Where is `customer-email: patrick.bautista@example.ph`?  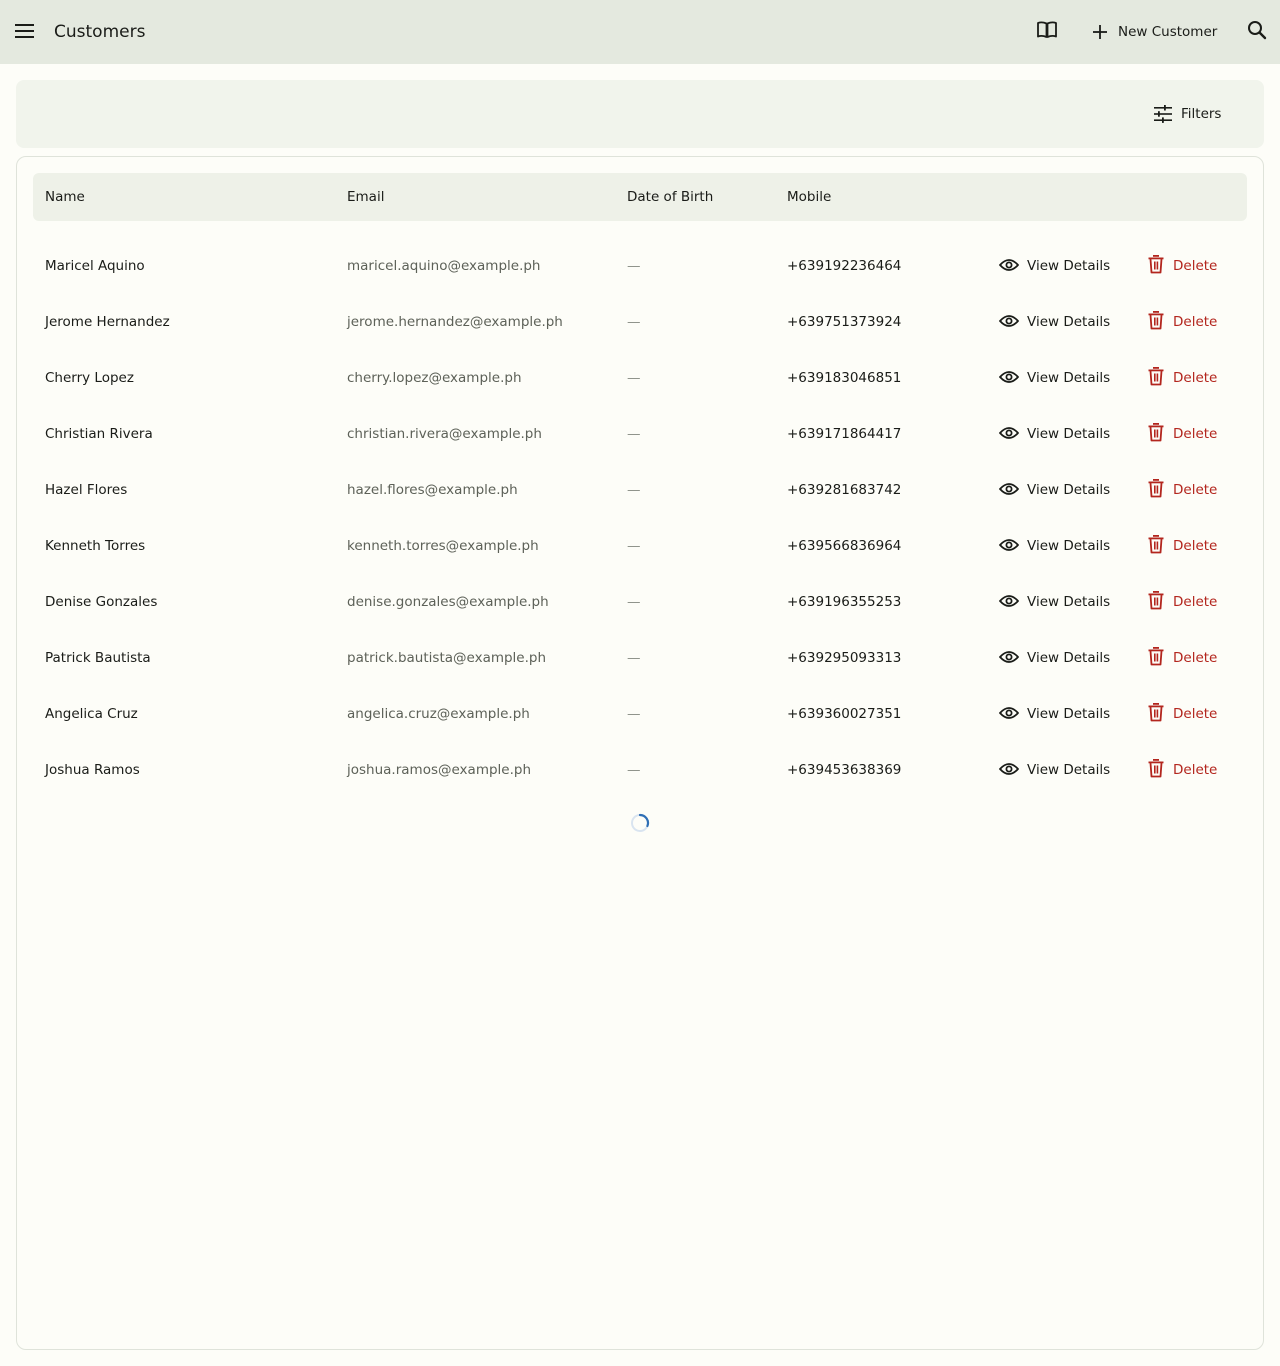
customer-email: patrick.bautista@example.ph is located at coordinates (447, 658).